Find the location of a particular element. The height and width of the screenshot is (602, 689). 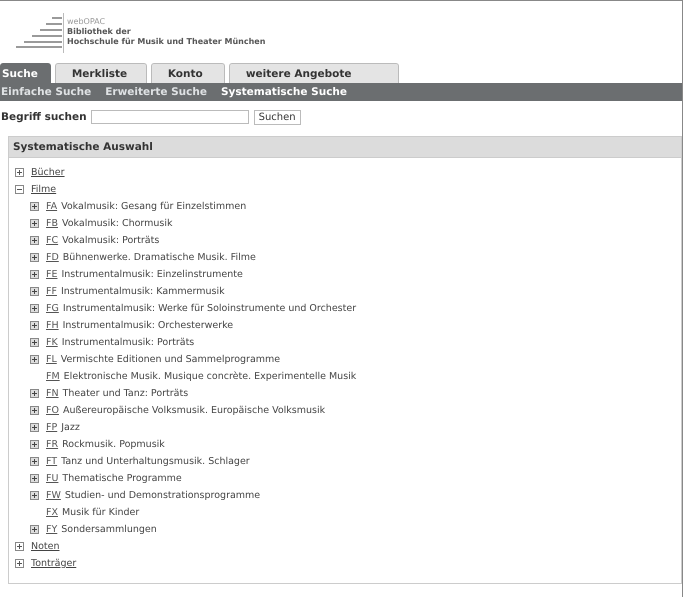

class-code-link: FN is located at coordinates (52, 393).